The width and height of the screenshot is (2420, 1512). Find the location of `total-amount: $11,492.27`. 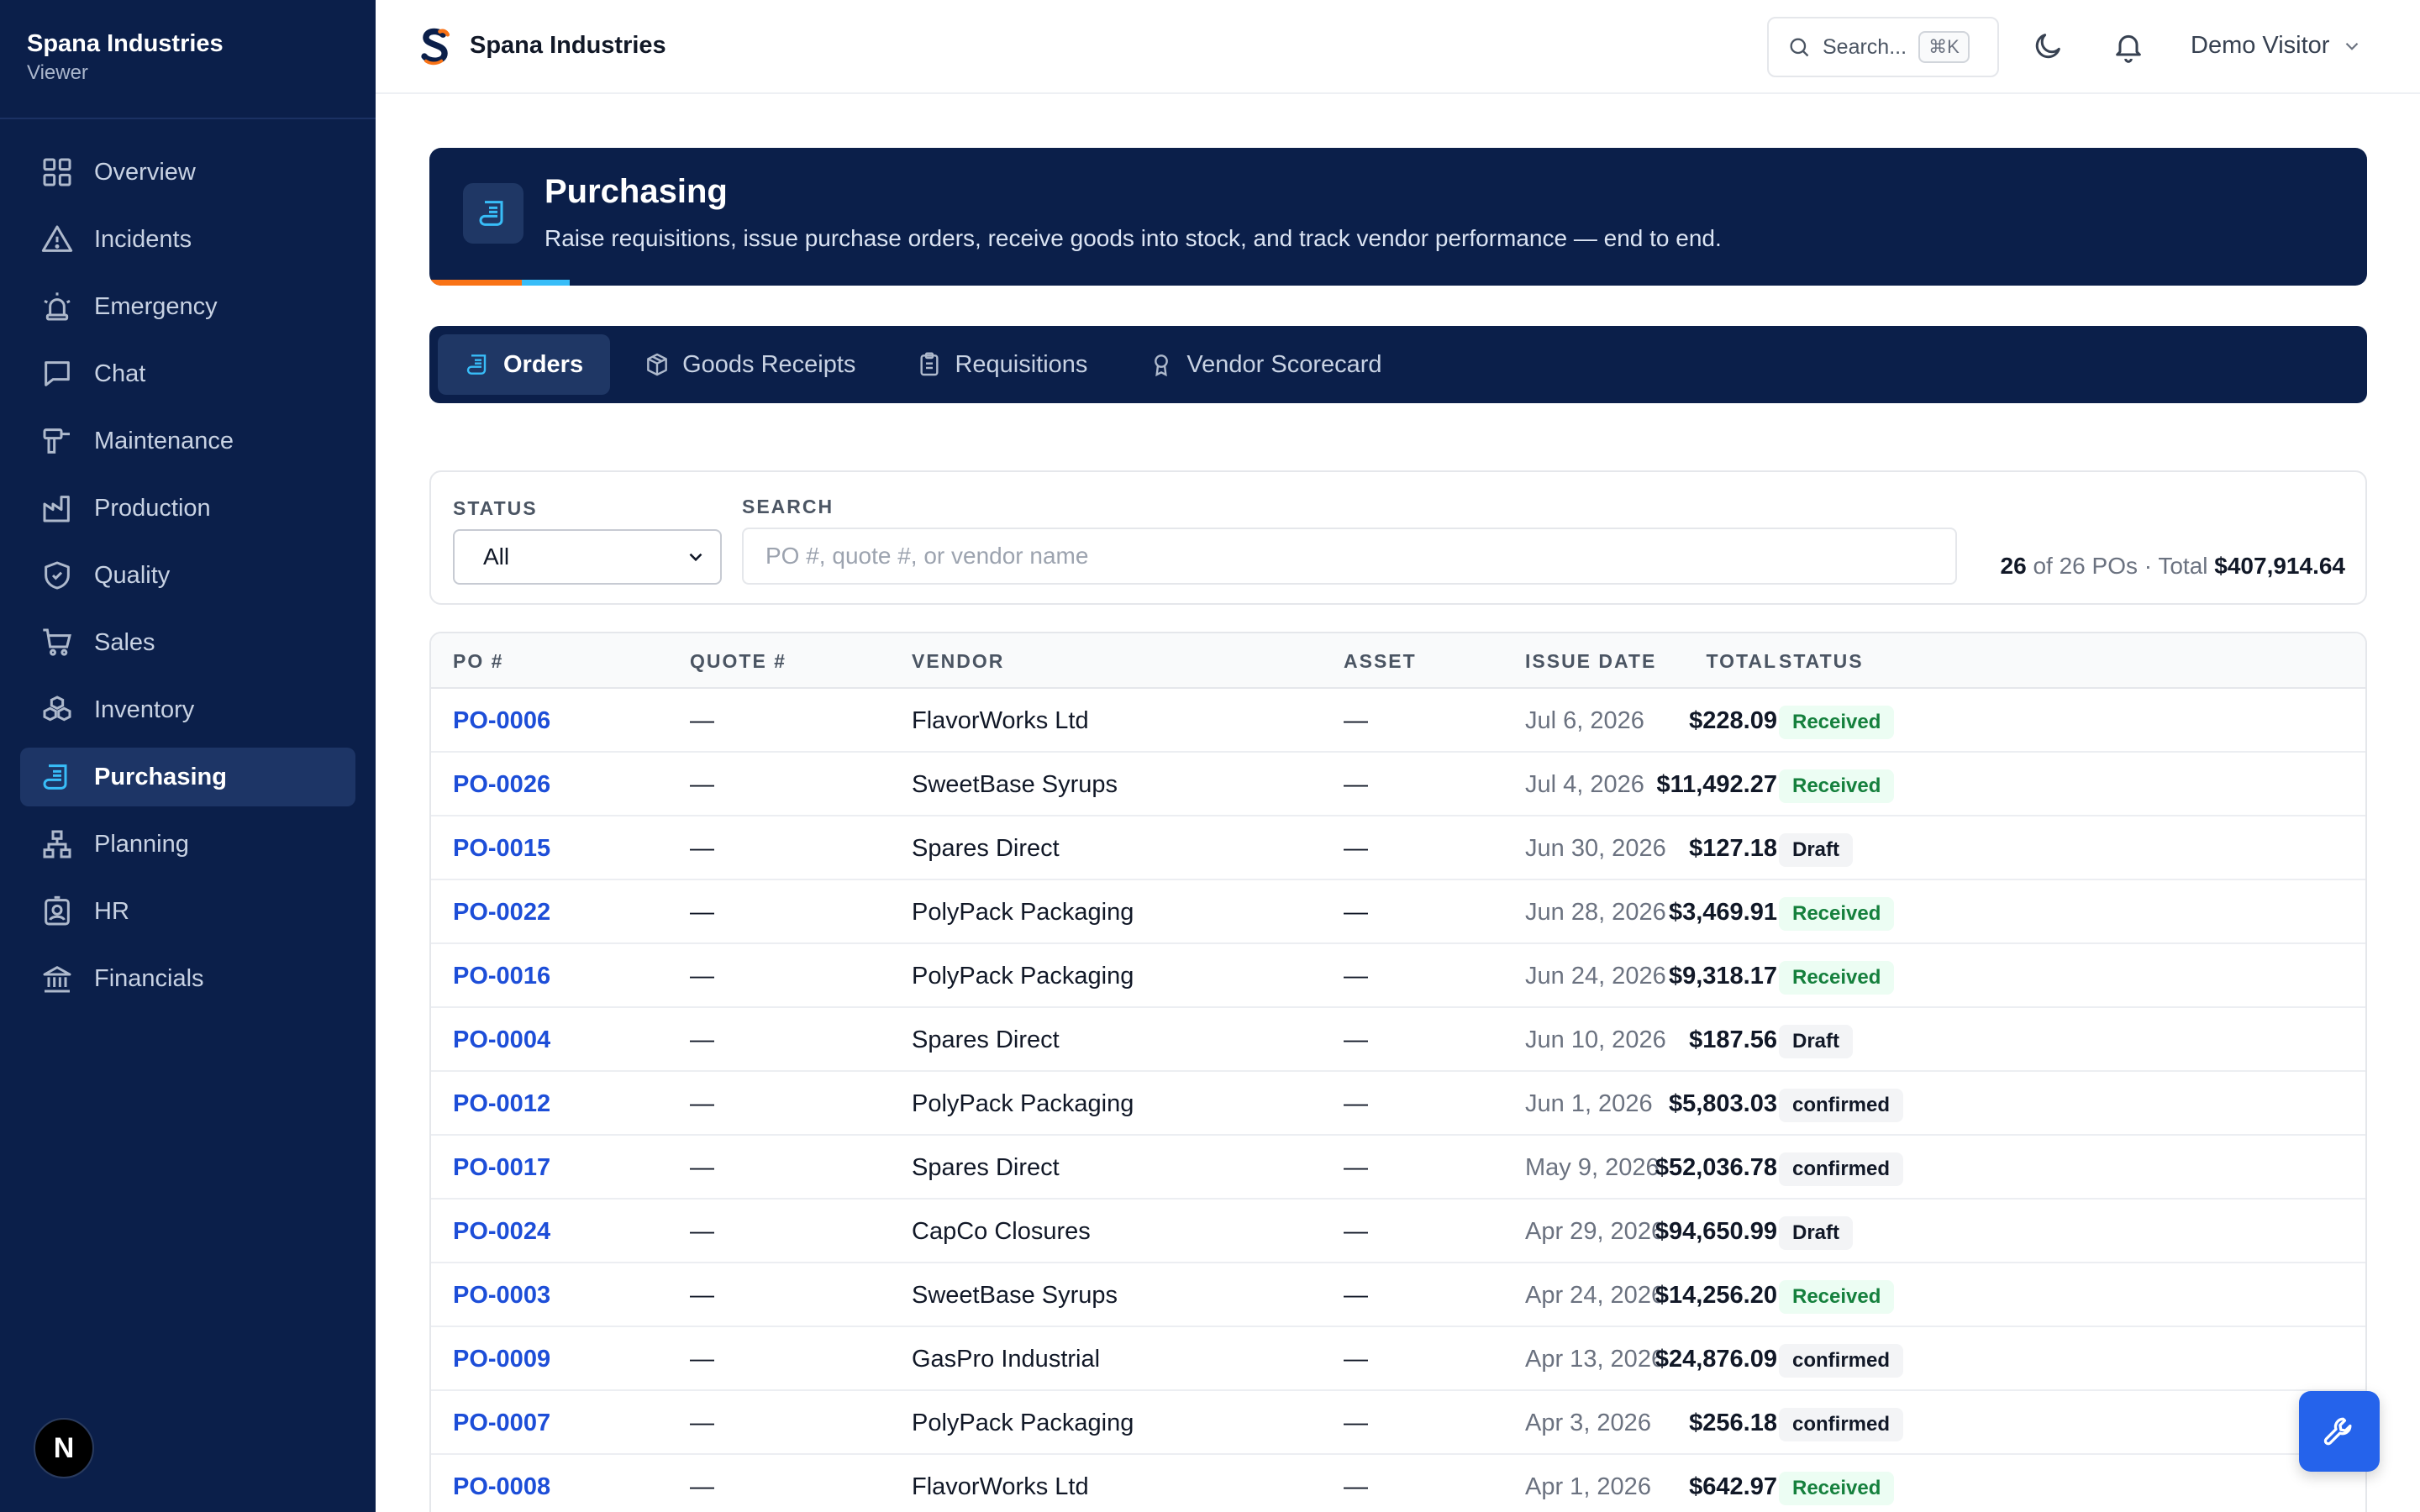

total-amount: $11,492.27 is located at coordinates (1716, 784).